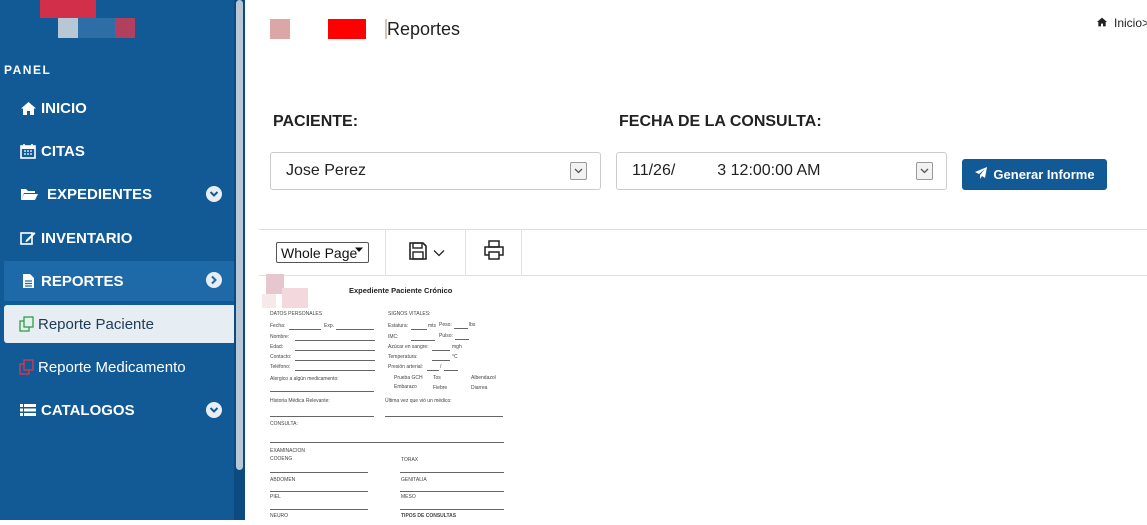 The width and height of the screenshot is (1147, 525). I want to click on doc-temperatura: Temperatura:, so click(403, 357).